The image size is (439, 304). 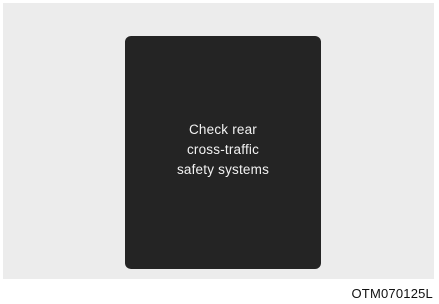 I want to click on warning-message-line-2: cross-traffic, so click(x=223, y=149).